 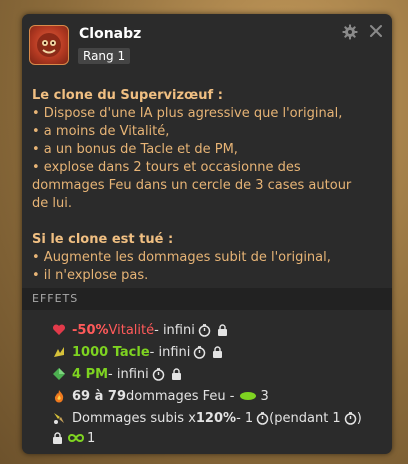 What do you see at coordinates (90, 275) in the screenshot?
I see `description-line: • il n'explose pas.` at bounding box center [90, 275].